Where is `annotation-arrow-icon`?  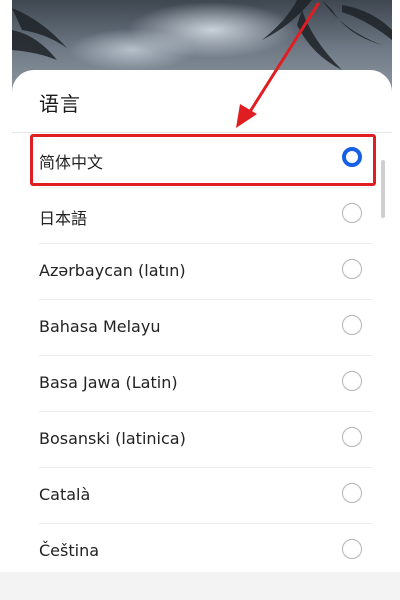
annotation-arrow-icon is located at coordinates (278, 65).